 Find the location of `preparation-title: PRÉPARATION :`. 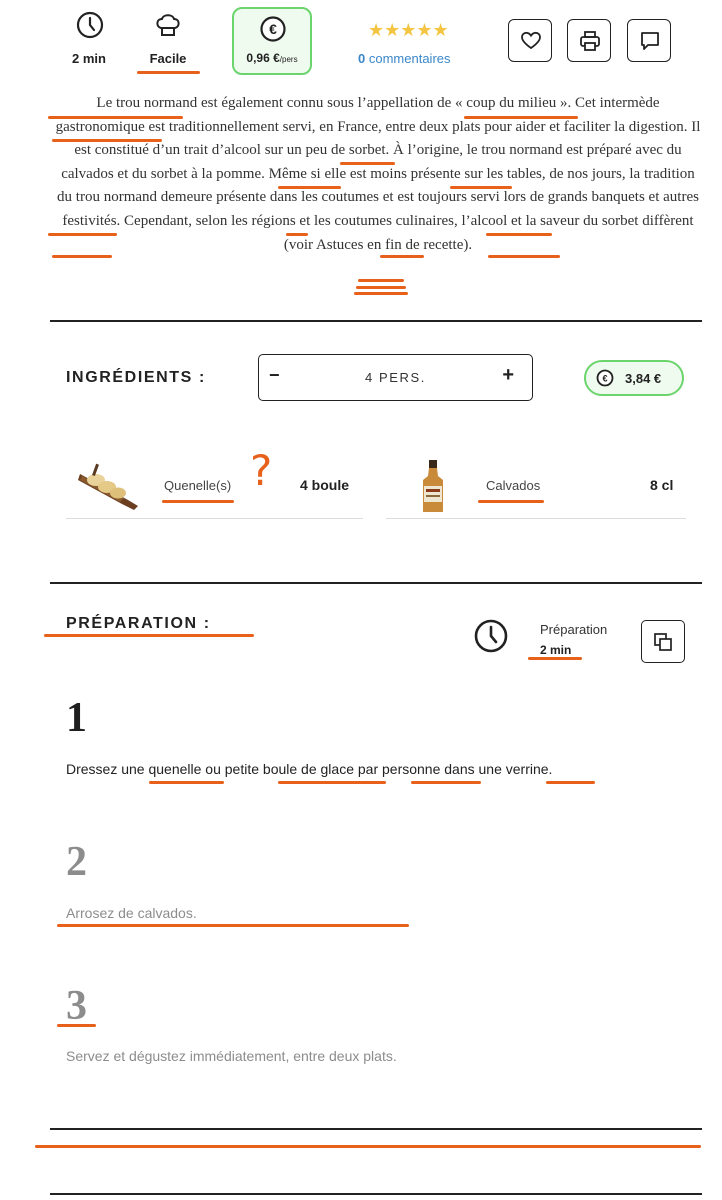

preparation-title: PRÉPARATION : is located at coordinates (138, 623).